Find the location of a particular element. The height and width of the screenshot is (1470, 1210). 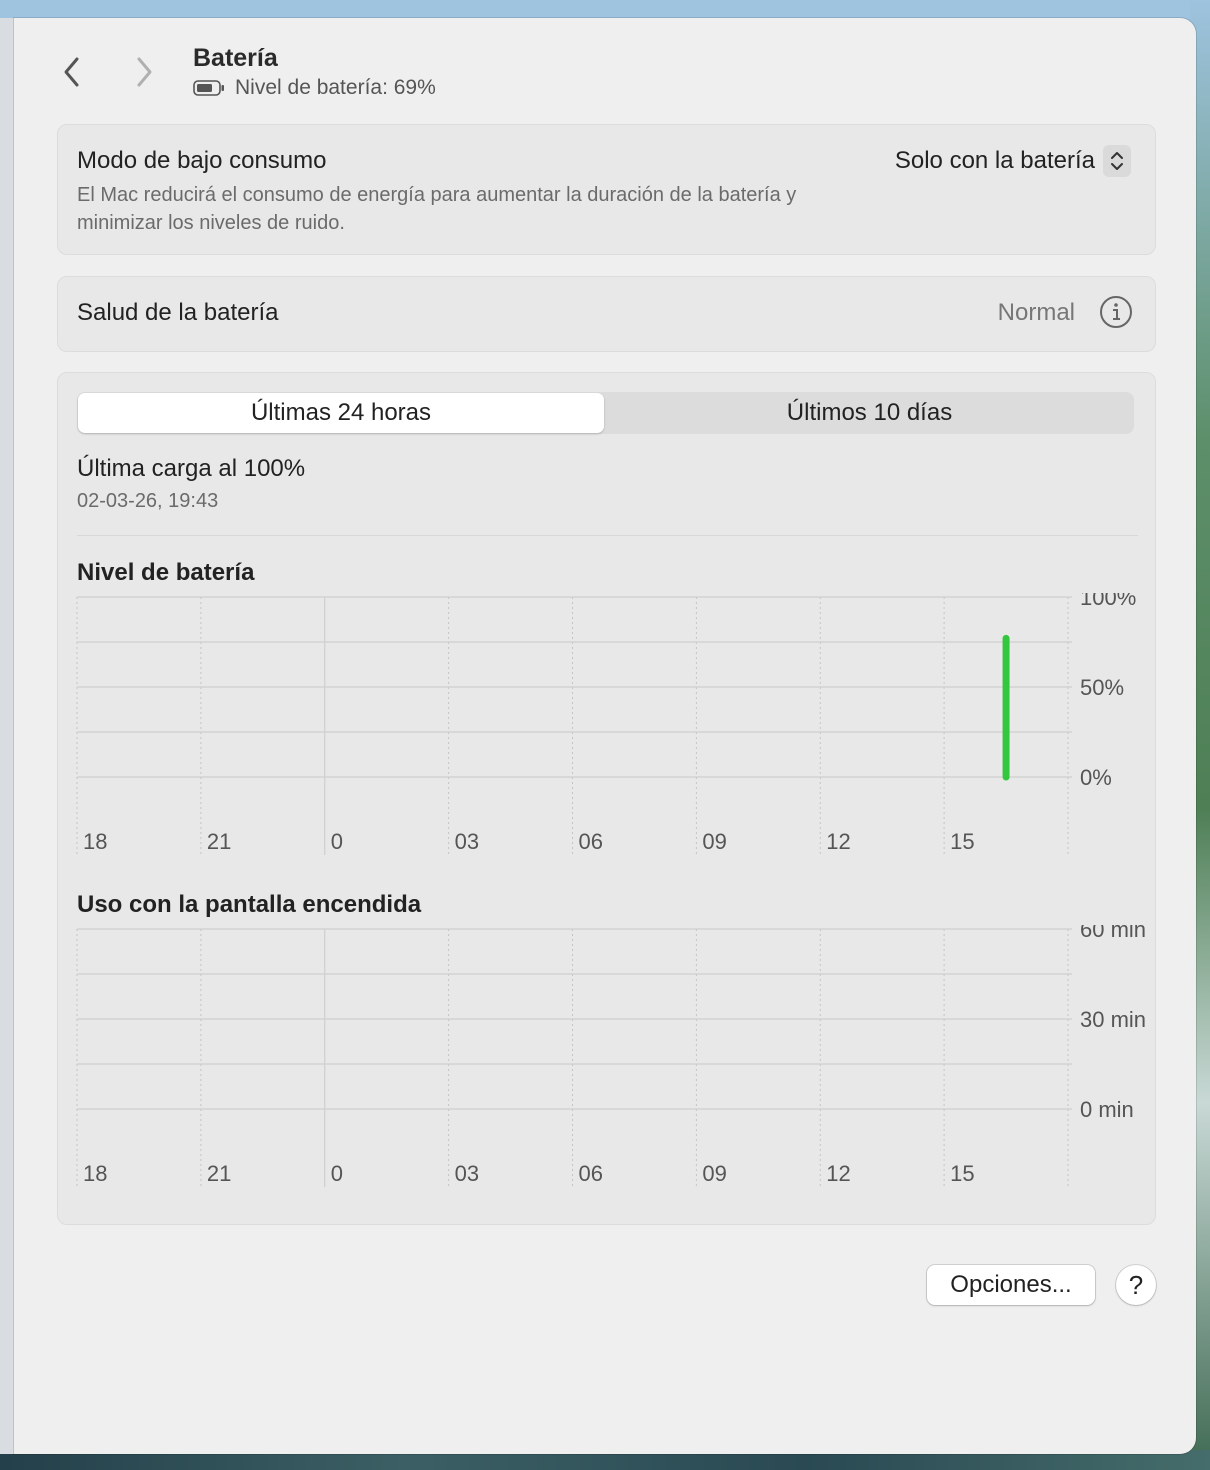

y-tick-label: 0% is located at coordinates (1096, 777).